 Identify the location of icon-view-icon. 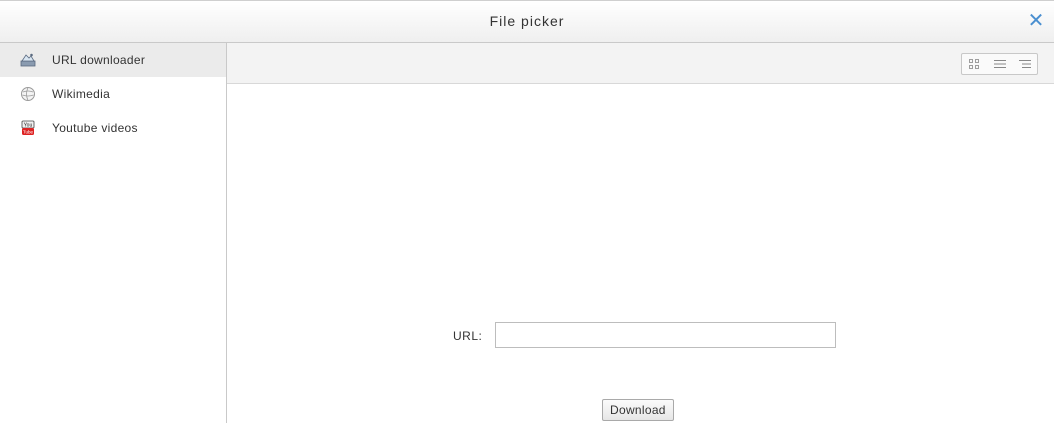
(974, 64).